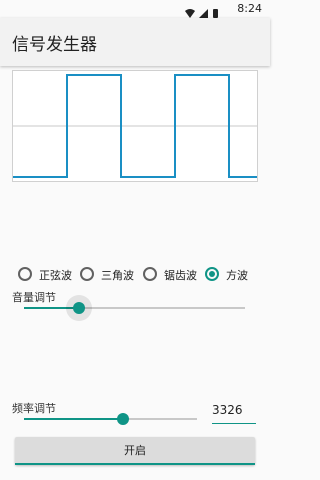 The height and width of the screenshot is (480, 320). What do you see at coordinates (134, 308) in the screenshot?
I see `volume-slider` at bounding box center [134, 308].